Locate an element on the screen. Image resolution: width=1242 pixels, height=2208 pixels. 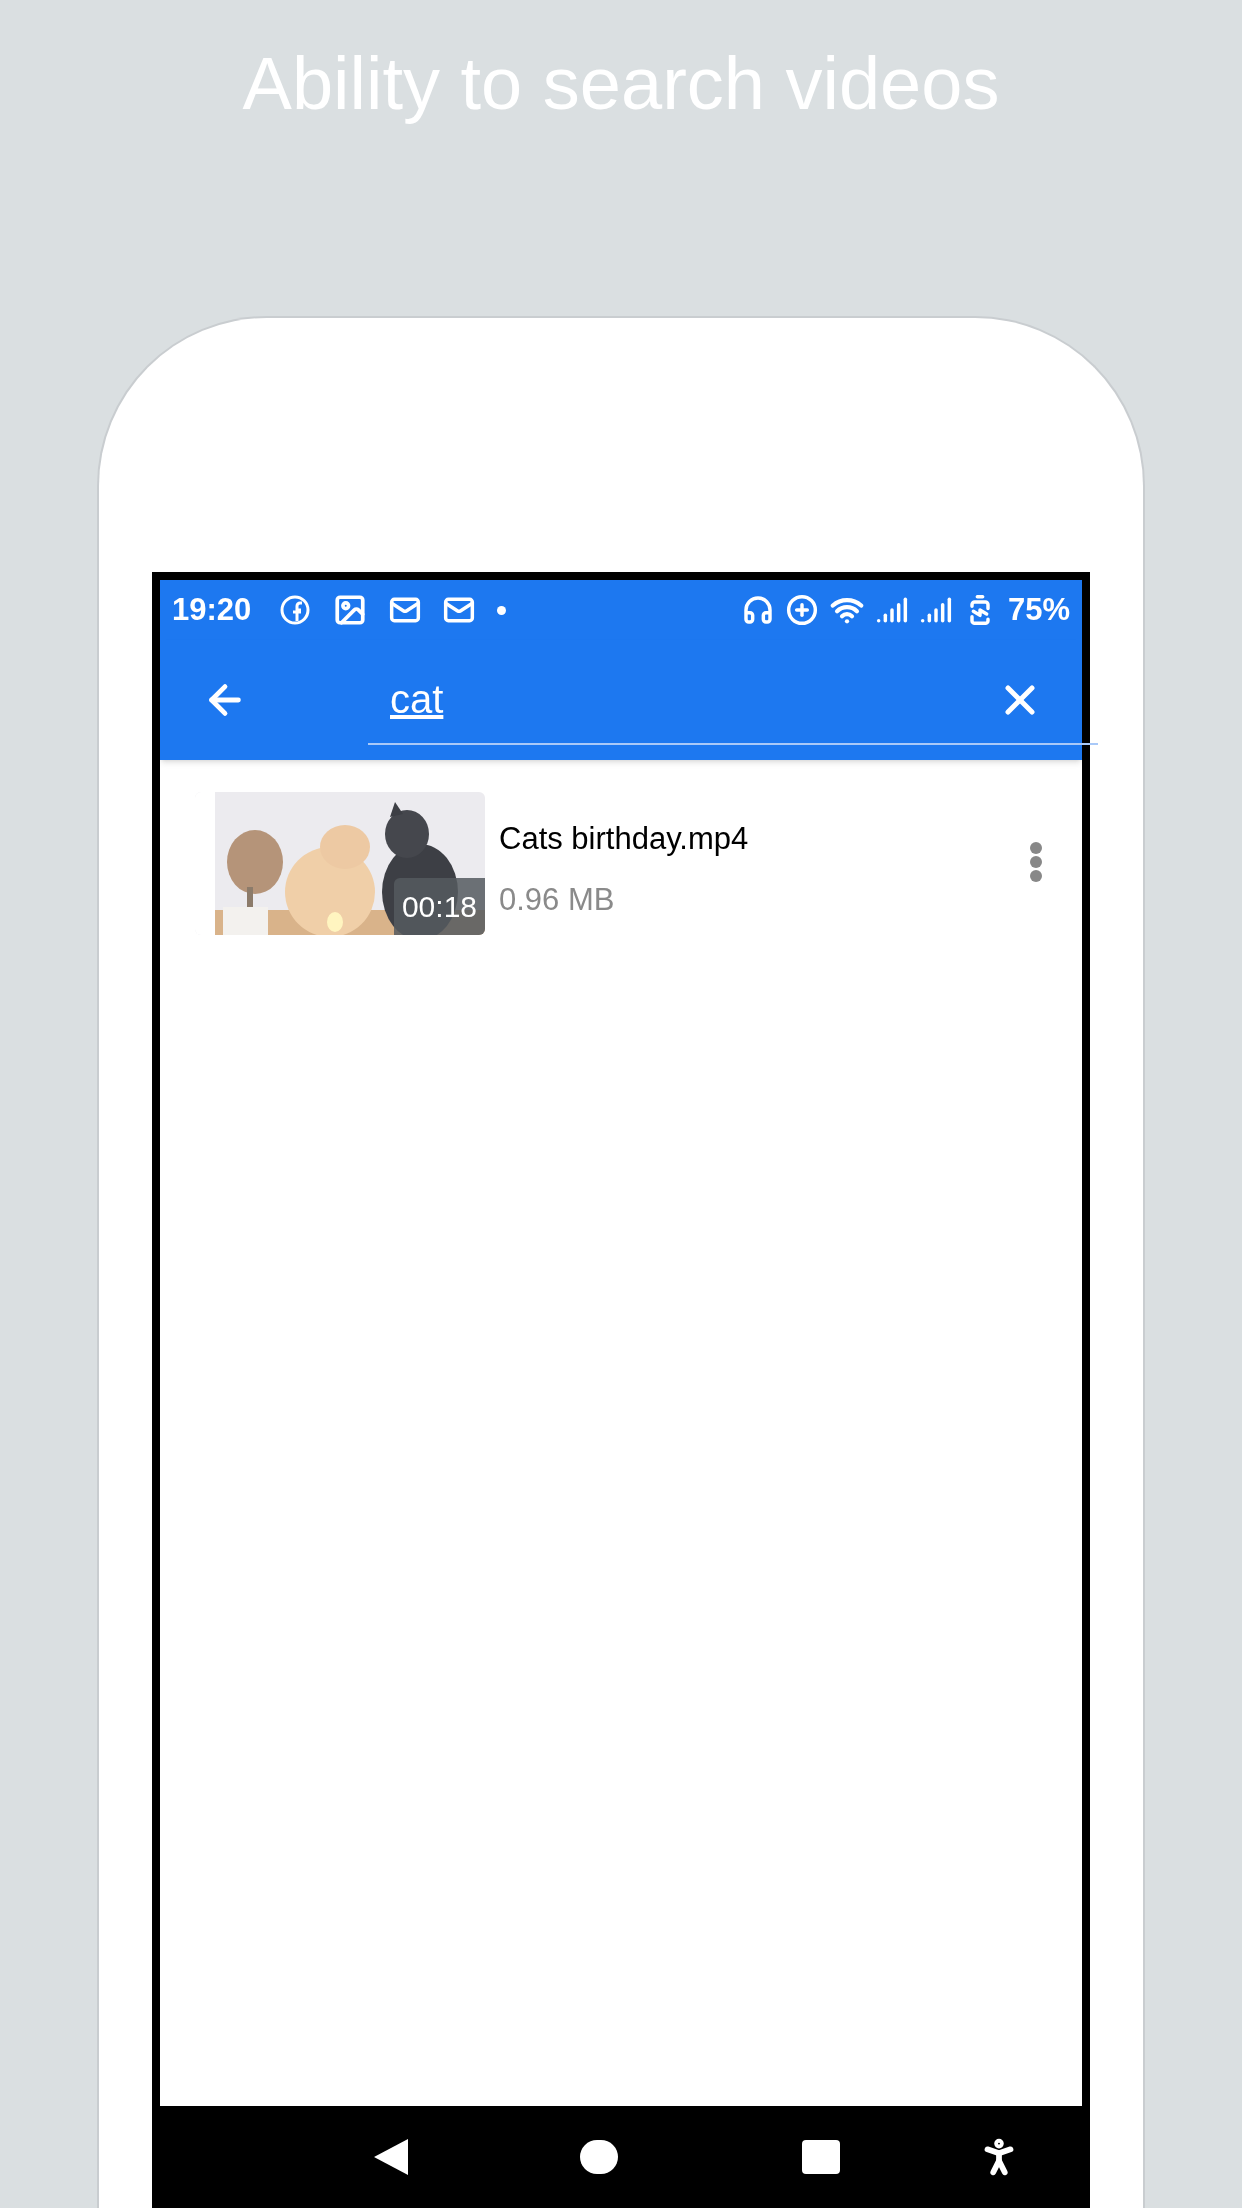
clock: 19:20 is located at coordinates (212, 609).